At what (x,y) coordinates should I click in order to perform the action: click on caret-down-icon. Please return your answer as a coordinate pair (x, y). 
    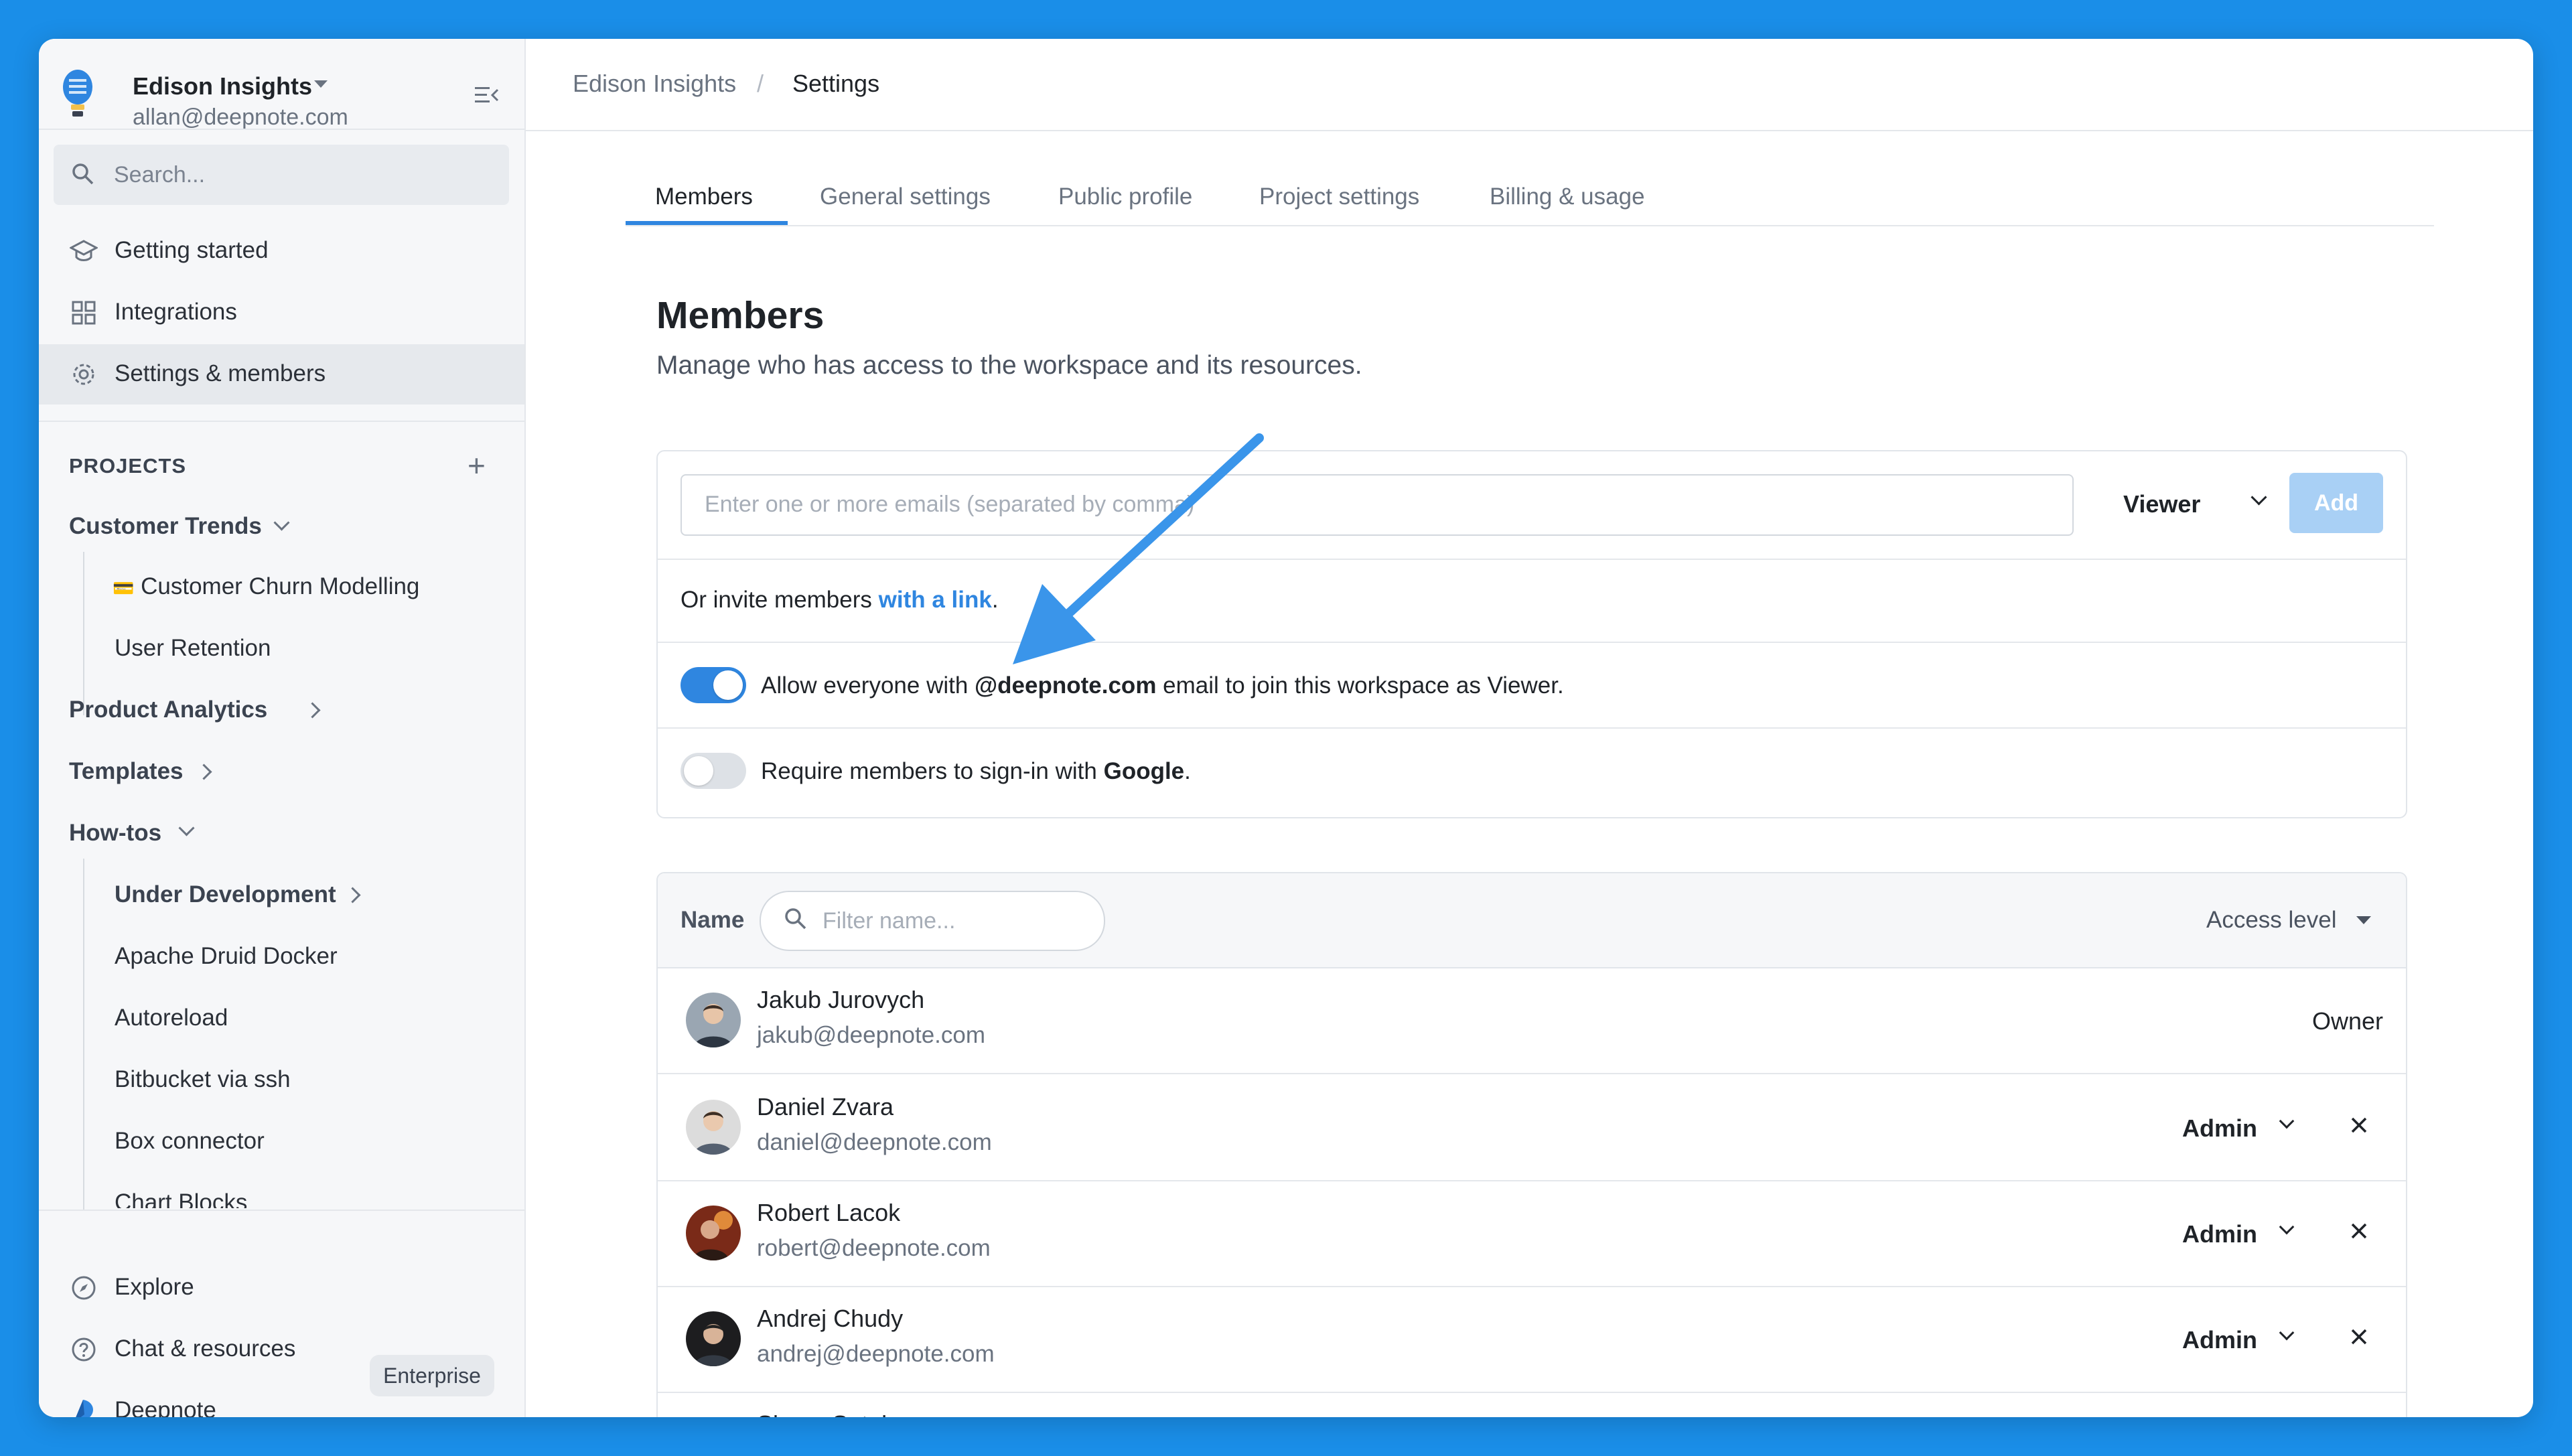
    Looking at the image, I should click on (2363, 920).